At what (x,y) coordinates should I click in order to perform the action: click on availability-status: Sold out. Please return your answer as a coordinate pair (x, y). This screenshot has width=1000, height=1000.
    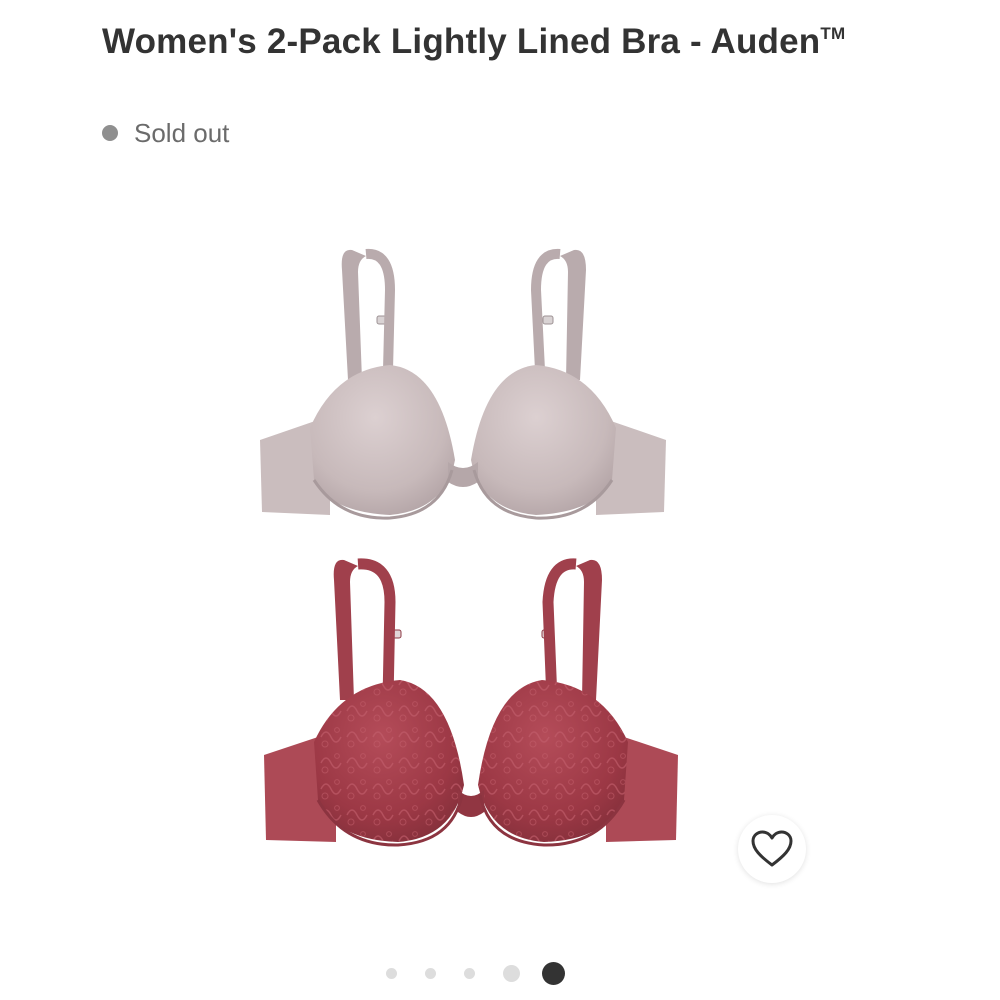
    Looking at the image, I should click on (165, 133).